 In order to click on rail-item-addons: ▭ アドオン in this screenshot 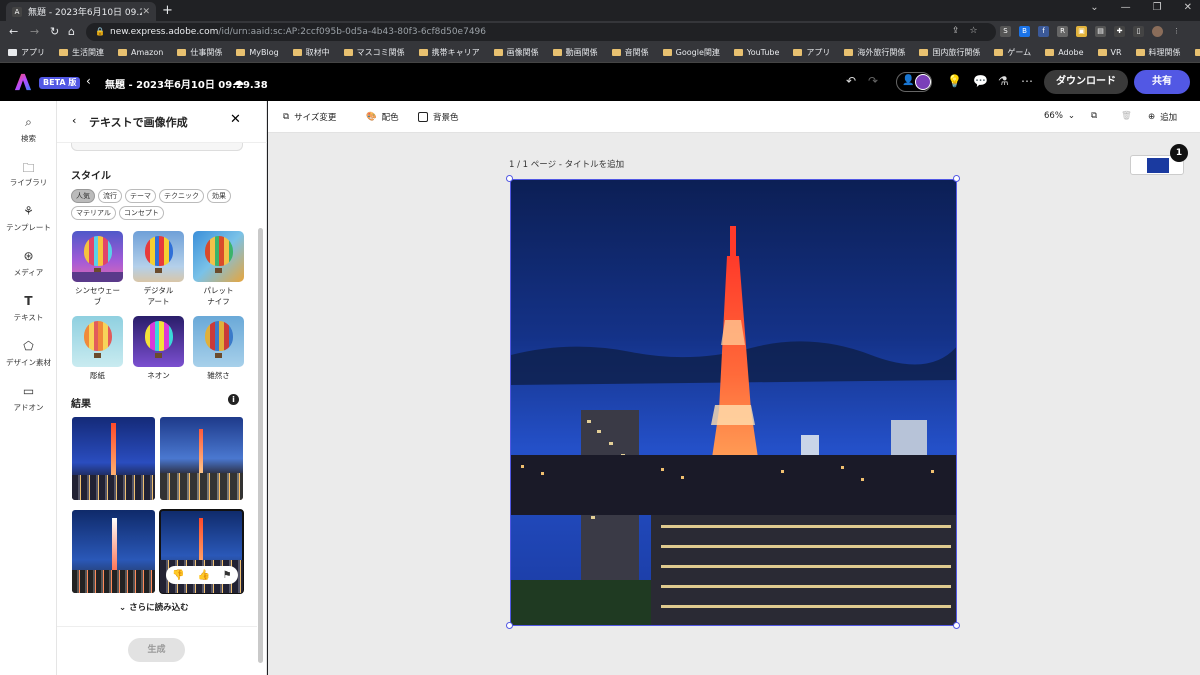, I will do `click(28, 398)`.